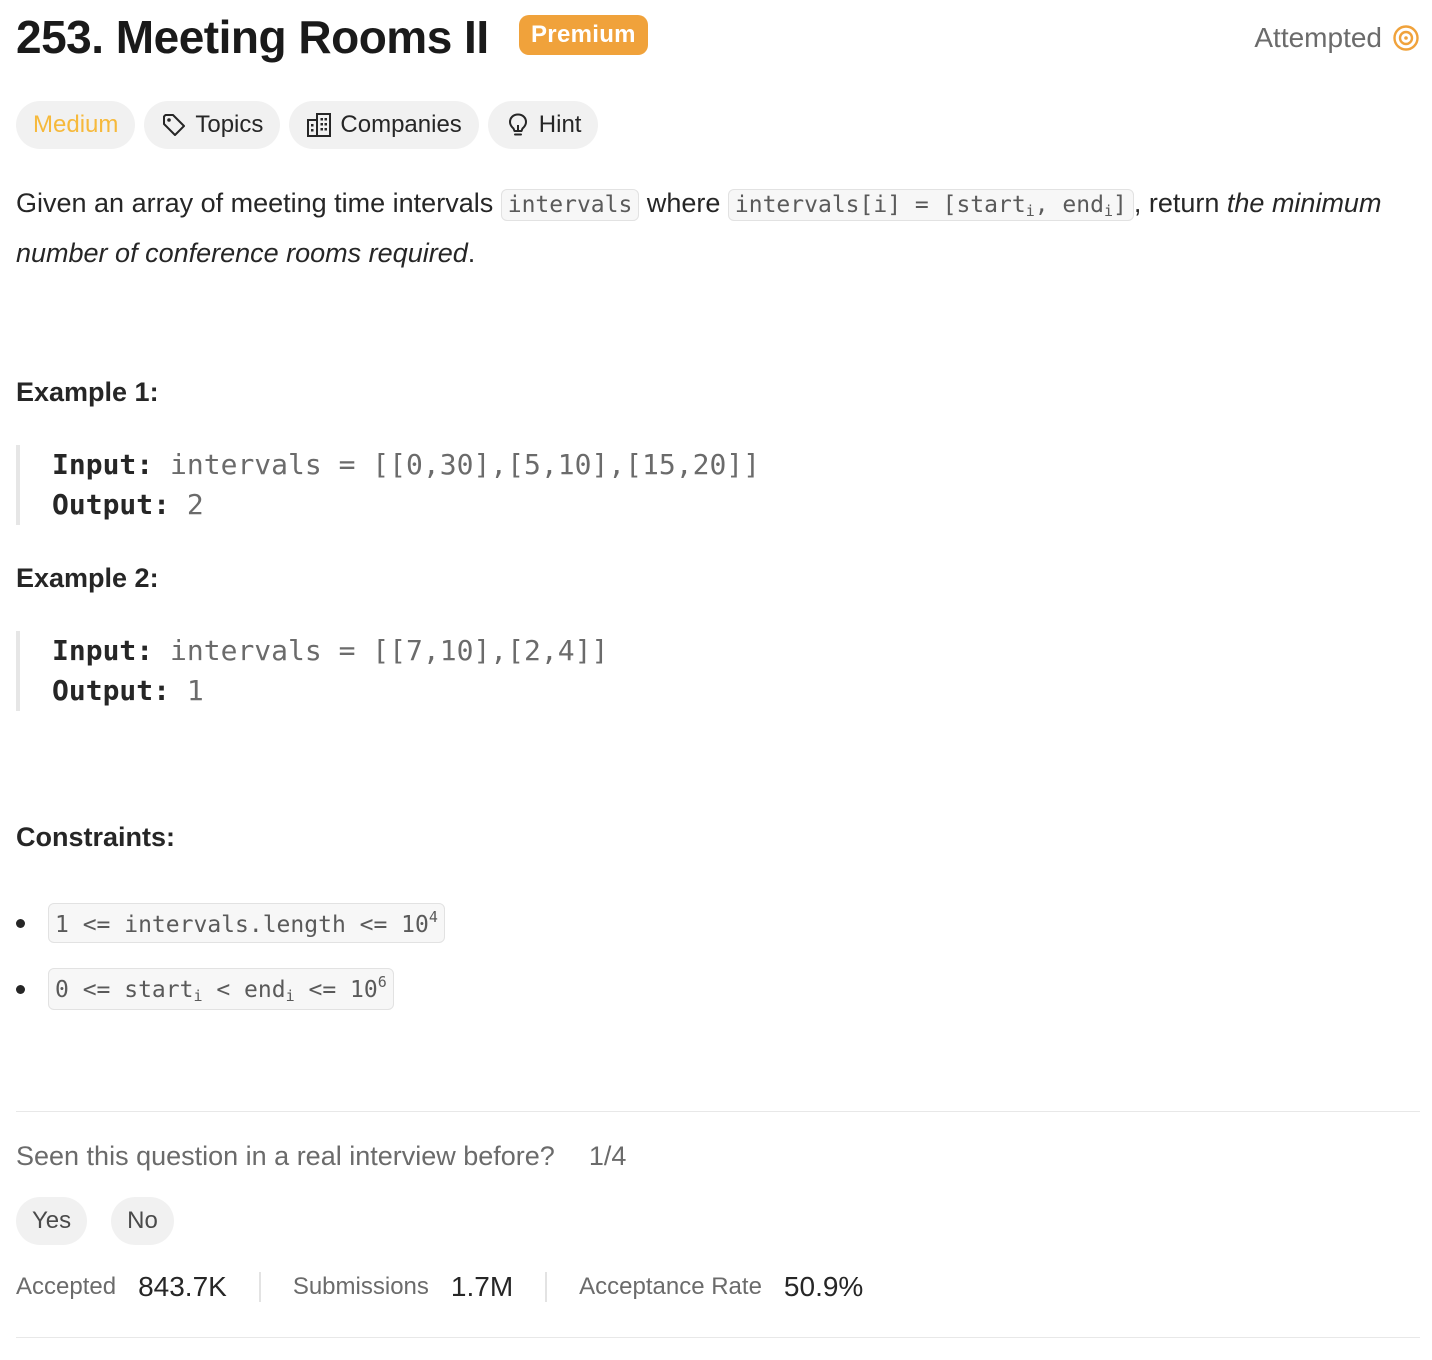  I want to click on inline-code: intervals[i] = [starti, endi], so click(930, 205).